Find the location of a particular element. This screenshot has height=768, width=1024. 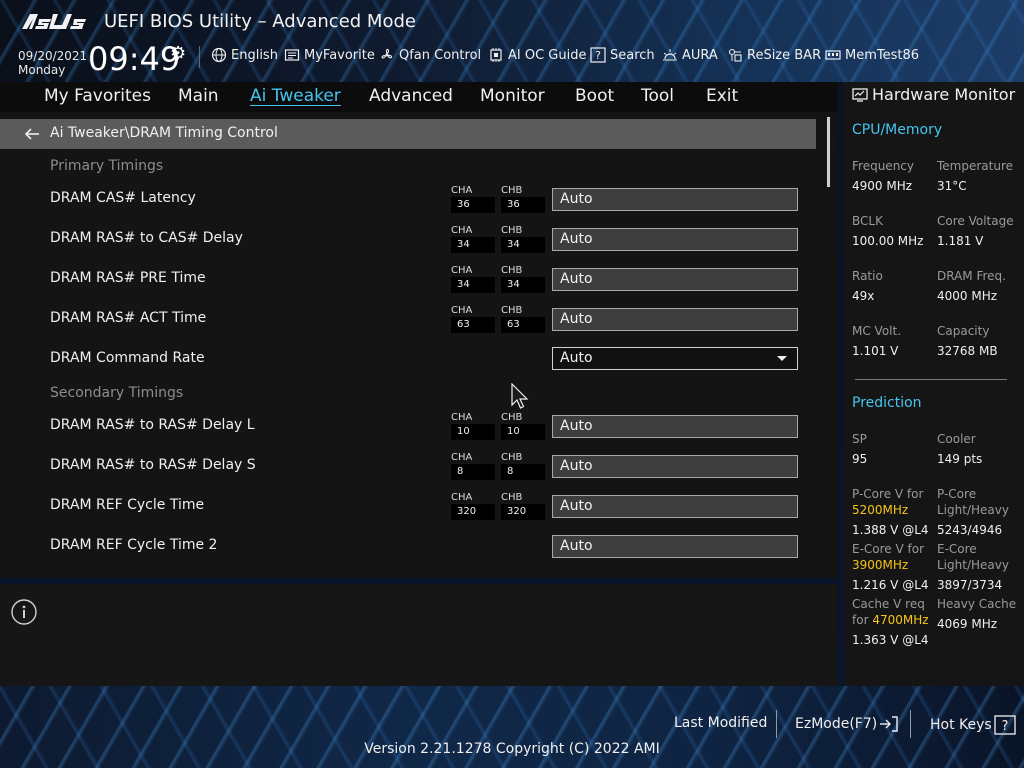

menu-exit: Exit is located at coordinates (722, 96).